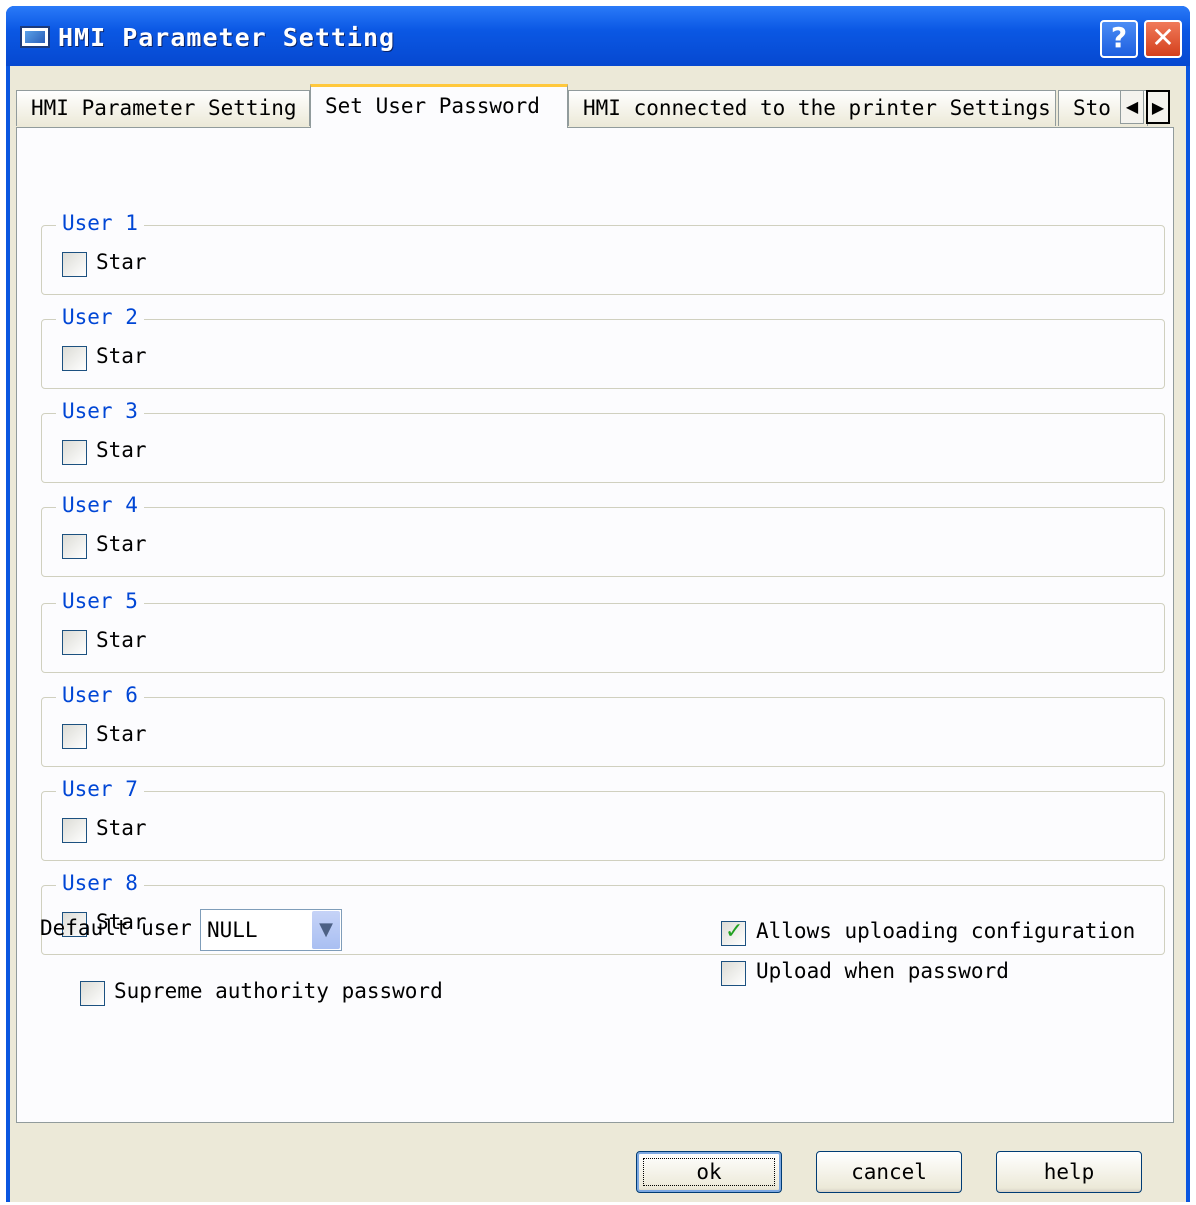  I want to click on user-legend: User 8, so click(100, 883).